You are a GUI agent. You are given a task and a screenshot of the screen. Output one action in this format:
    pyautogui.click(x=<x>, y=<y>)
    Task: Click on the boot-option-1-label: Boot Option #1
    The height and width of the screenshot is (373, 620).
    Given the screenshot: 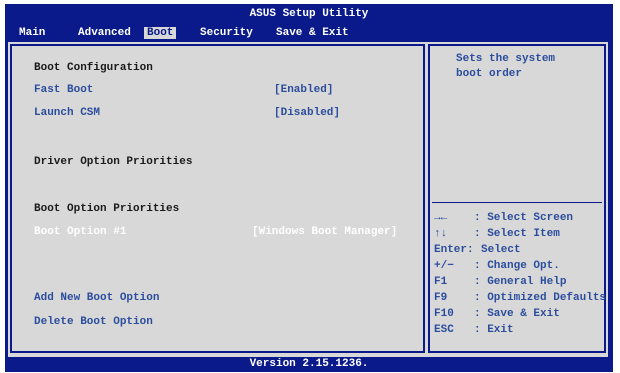 What is the action you would take?
    pyautogui.click(x=80, y=232)
    